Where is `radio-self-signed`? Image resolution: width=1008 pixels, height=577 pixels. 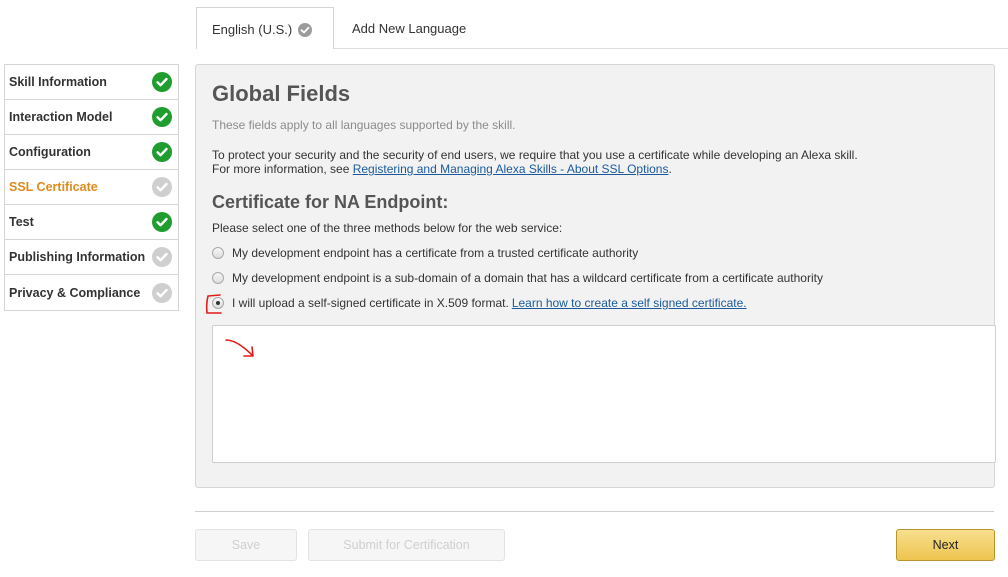
radio-self-signed is located at coordinates (218, 303).